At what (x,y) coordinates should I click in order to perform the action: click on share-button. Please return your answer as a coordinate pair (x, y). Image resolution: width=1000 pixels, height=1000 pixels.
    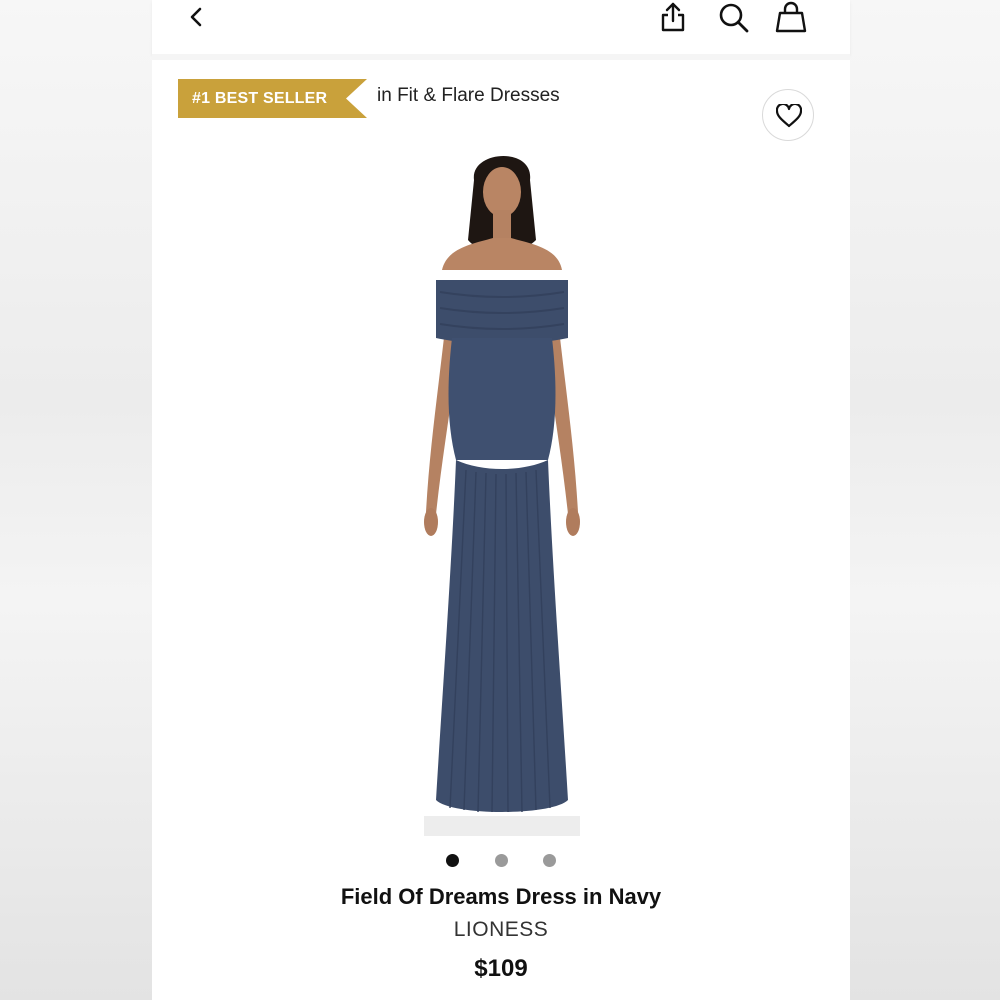
    Looking at the image, I should click on (673, 17).